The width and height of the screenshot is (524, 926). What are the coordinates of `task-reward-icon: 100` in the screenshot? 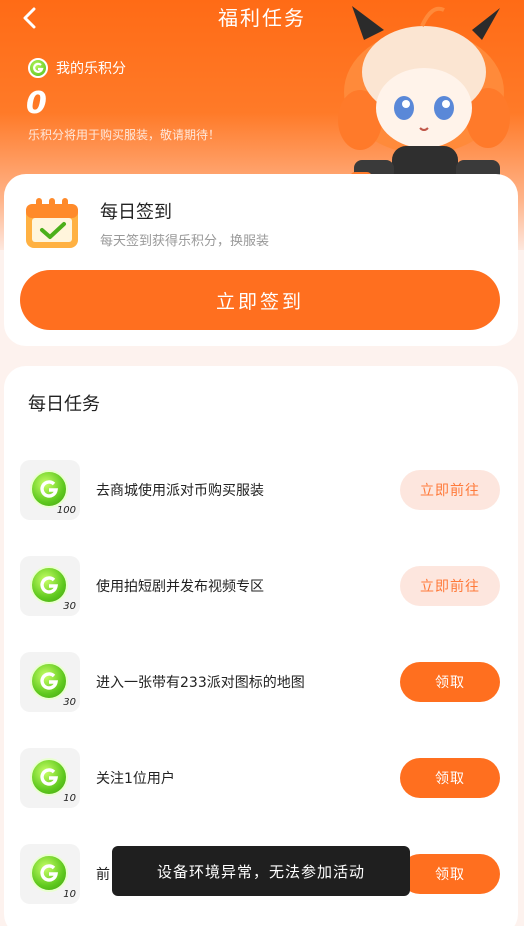 It's located at (50, 490).